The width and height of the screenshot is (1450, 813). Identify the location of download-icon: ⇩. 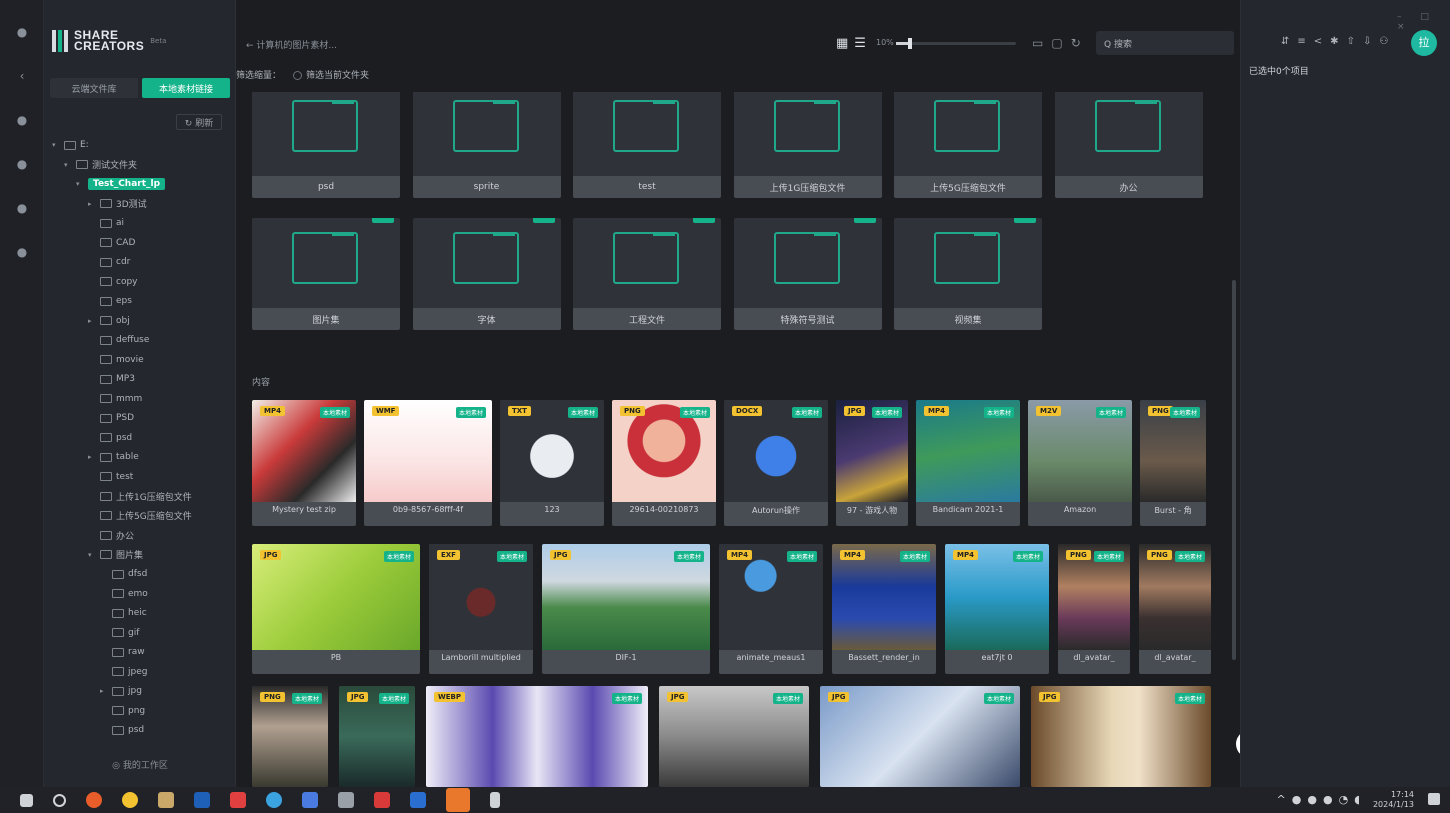
(1367, 41).